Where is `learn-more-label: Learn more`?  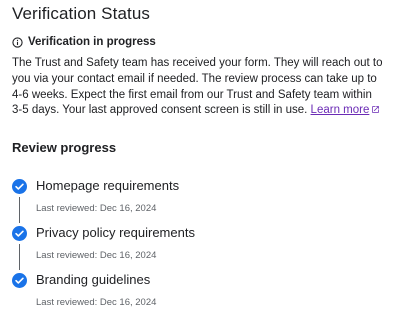
learn-more-label: Learn more is located at coordinates (340, 110).